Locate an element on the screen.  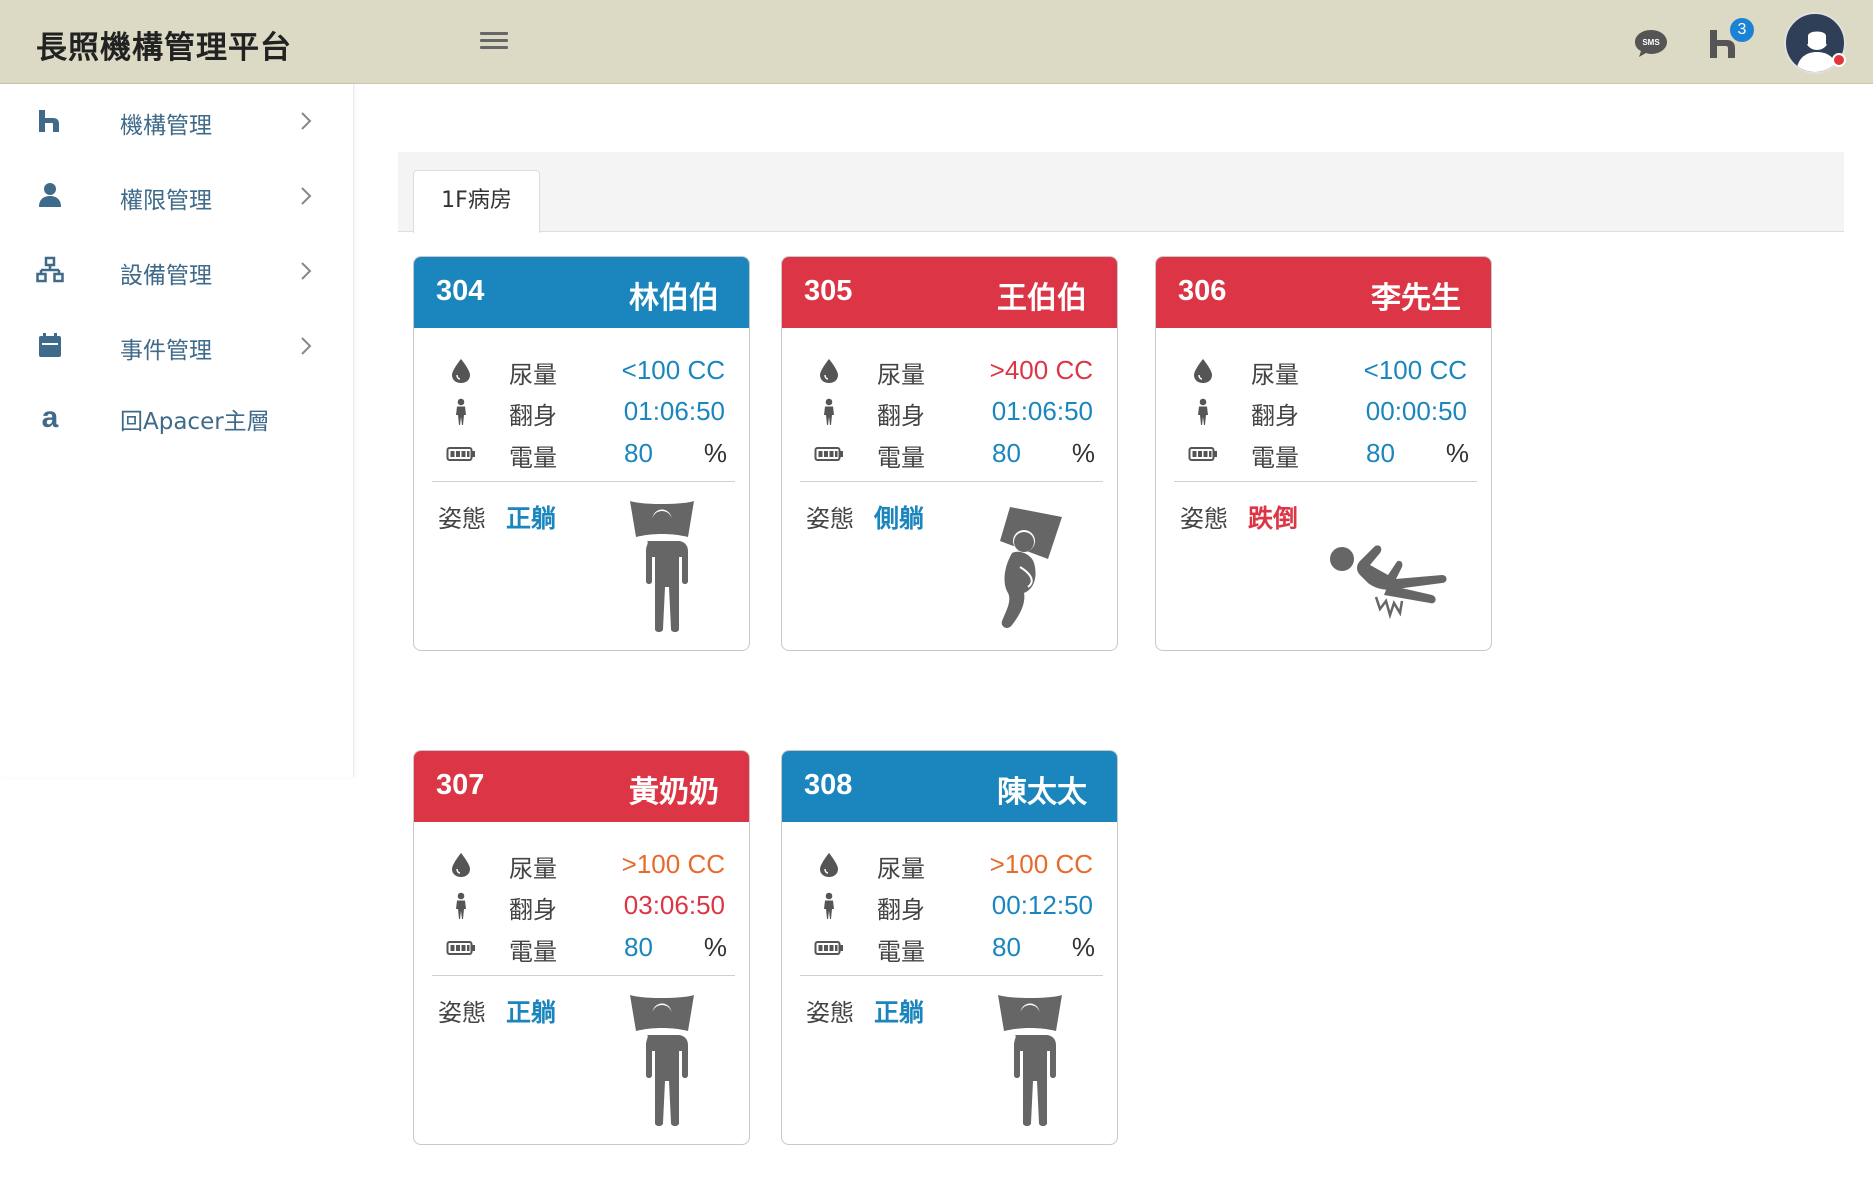
room-number: 308 is located at coordinates (828, 785).